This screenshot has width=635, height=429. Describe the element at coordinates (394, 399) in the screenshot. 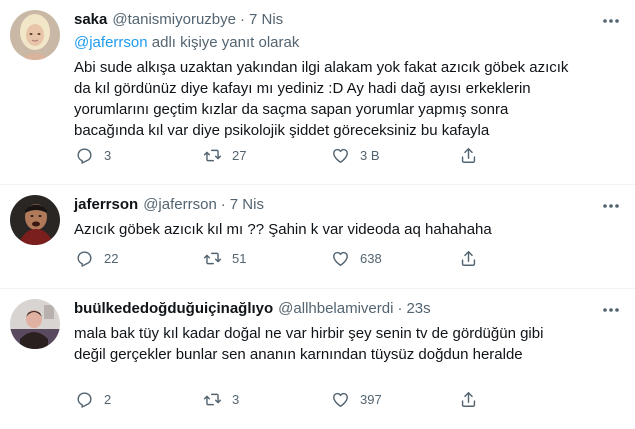

I see `like-button: 397` at that location.